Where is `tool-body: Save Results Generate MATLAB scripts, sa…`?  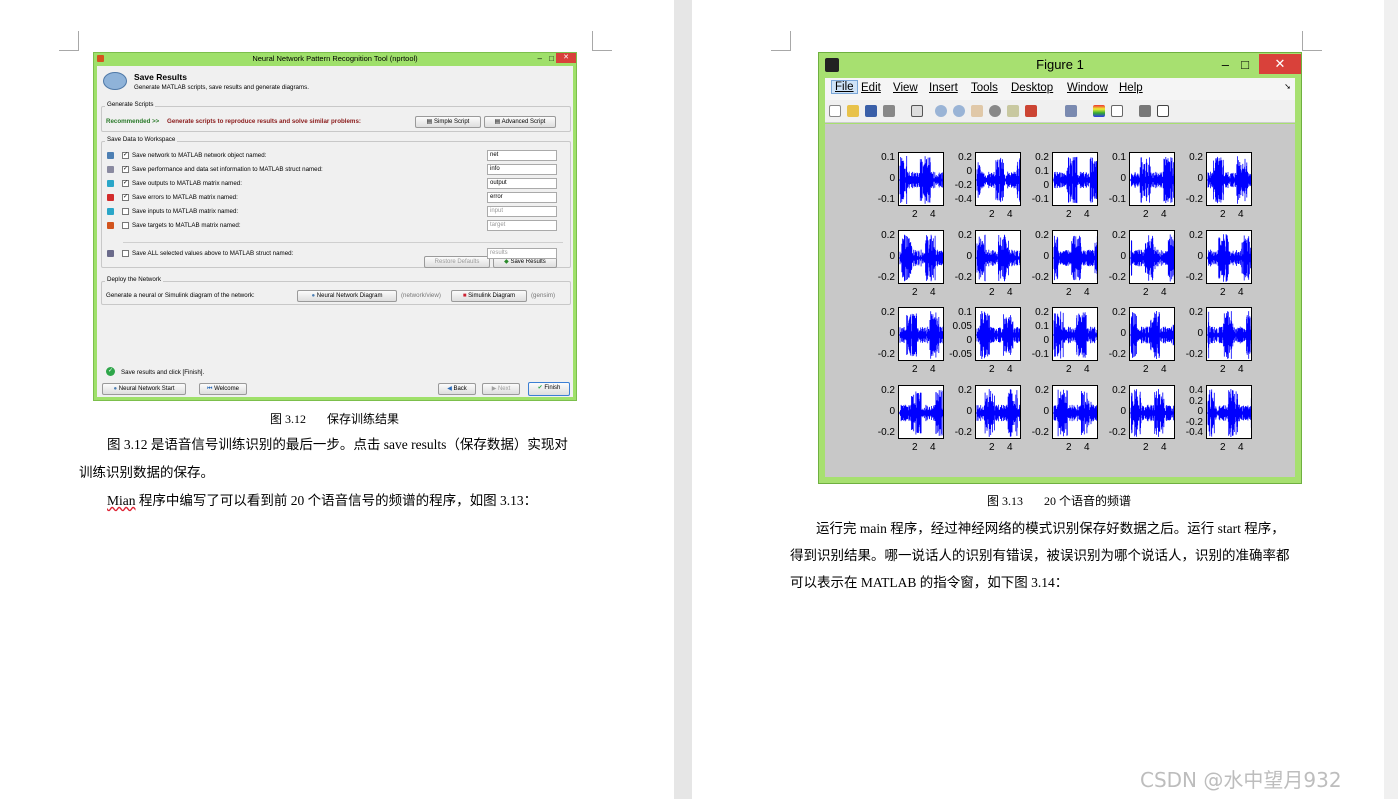
tool-body: Save Results Generate MATLAB scripts, sa… is located at coordinates (335, 231).